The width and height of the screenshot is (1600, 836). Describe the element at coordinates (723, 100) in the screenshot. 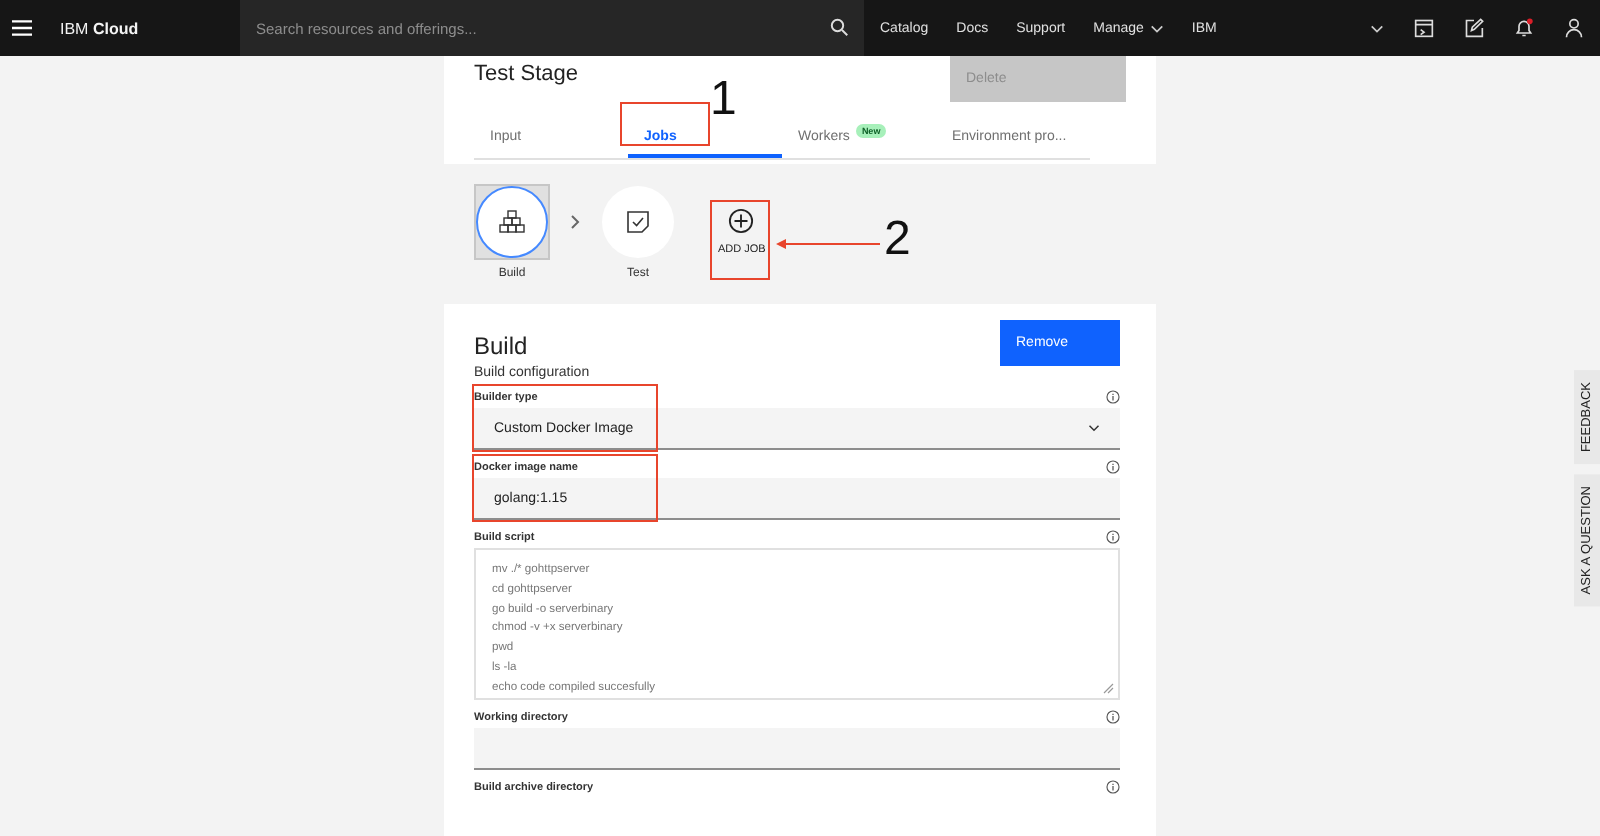

I see `annotation-number: 1` at that location.